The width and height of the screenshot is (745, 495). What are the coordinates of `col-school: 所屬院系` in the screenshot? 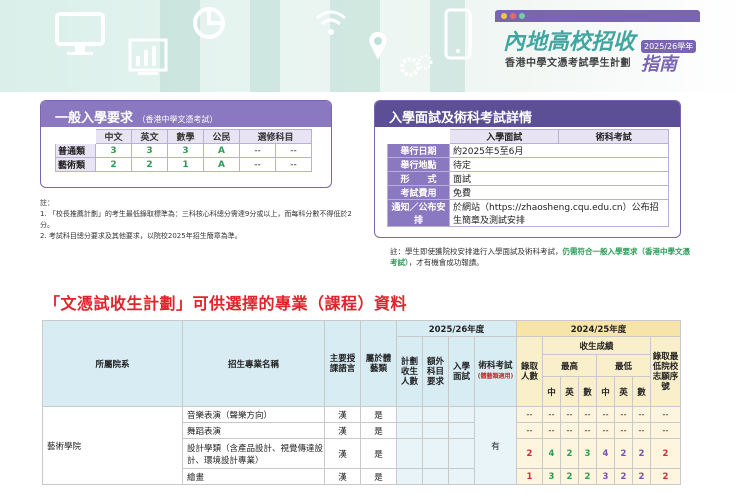 It's located at (112, 363).